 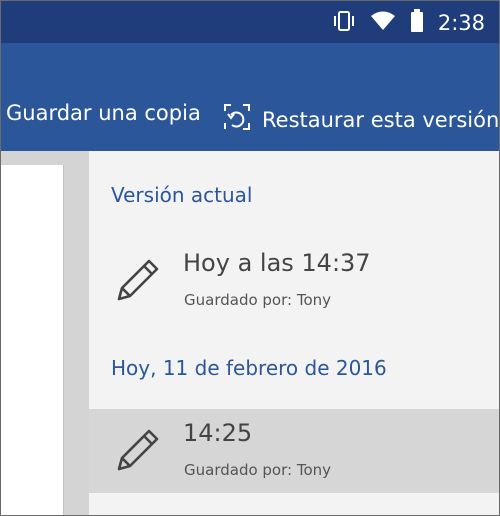 What do you see at coordinates (32, 340) in the screenshot?
I see `document-page` at bounding box center [32, 340].